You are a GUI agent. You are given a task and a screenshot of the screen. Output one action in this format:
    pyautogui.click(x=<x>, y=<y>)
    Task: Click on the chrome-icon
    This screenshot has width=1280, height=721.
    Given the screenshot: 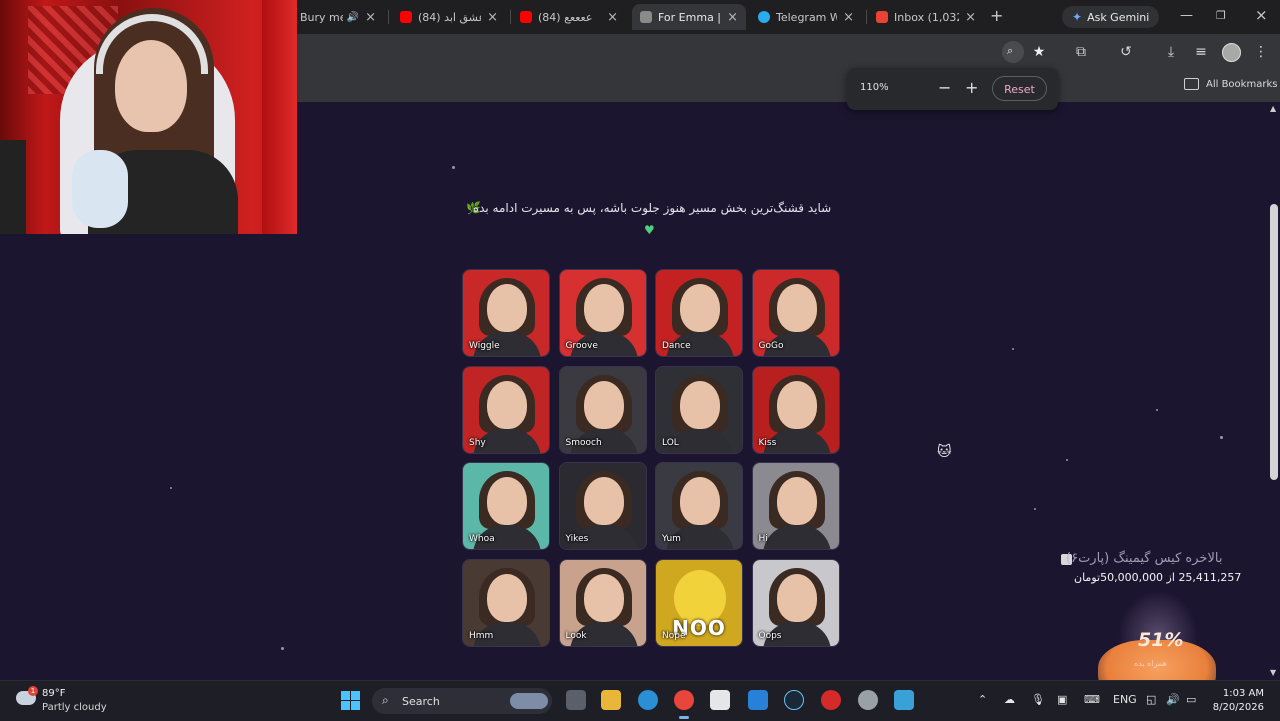 What is the action you would take?
    pyautogui.click(x=684, y=704)
    